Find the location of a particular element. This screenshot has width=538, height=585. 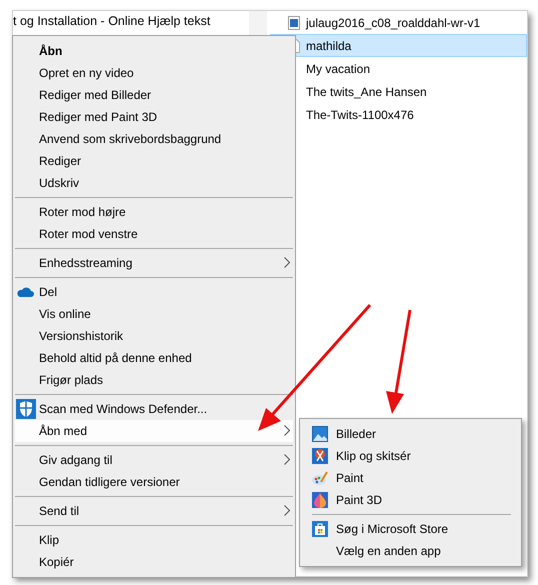

cloud-icon is located at coordinates (25, 292).